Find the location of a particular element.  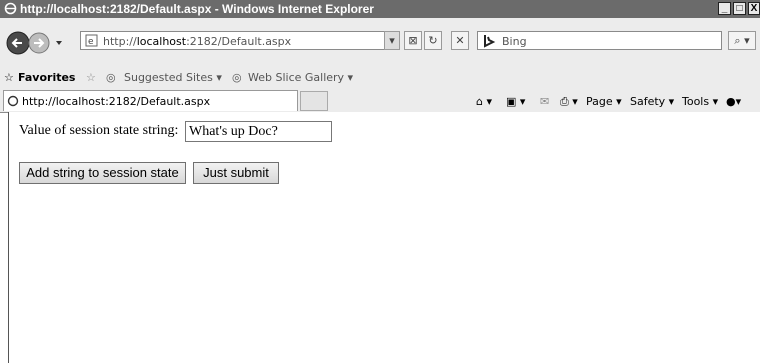

feeds-icon: ▣ ▾ is located at coordinates (515, 101).